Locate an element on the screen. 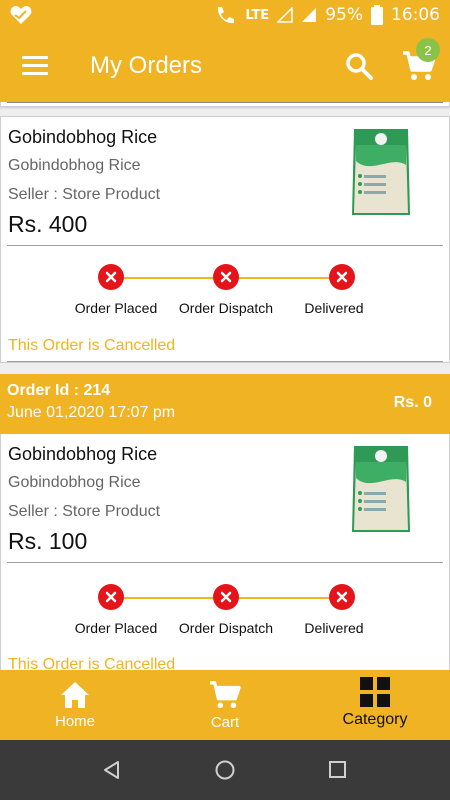  nav-category-label: Category is located at coordinates (375, 719).